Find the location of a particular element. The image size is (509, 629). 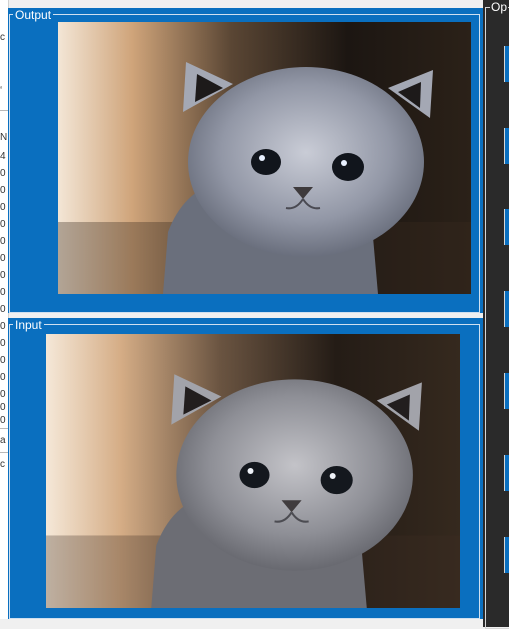

list-glyph: a is located at coordinates (3, 441).